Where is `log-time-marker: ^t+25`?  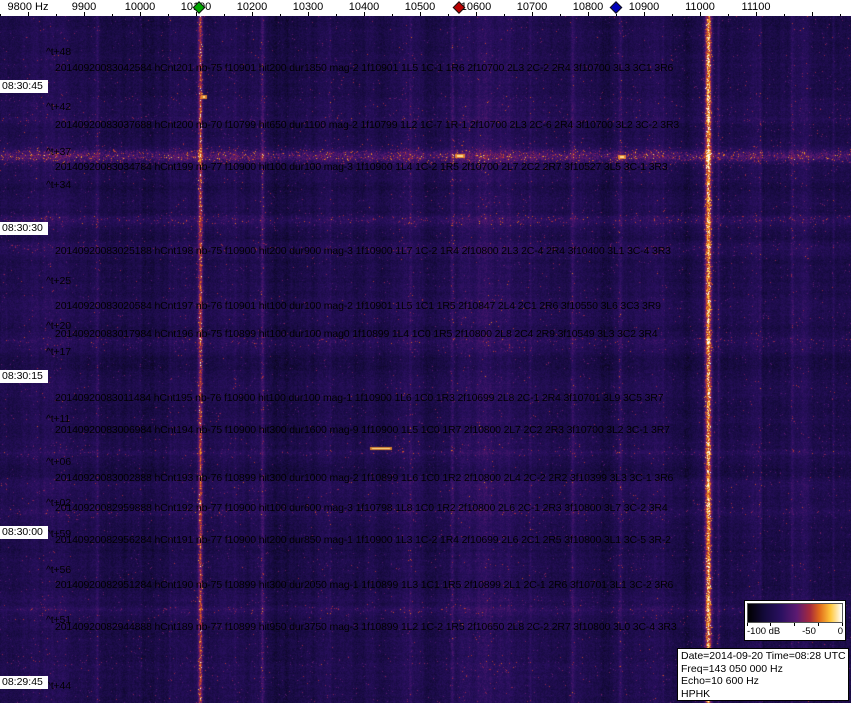
log-time-marker: ^t+25 is located at coordinates (58, 281).